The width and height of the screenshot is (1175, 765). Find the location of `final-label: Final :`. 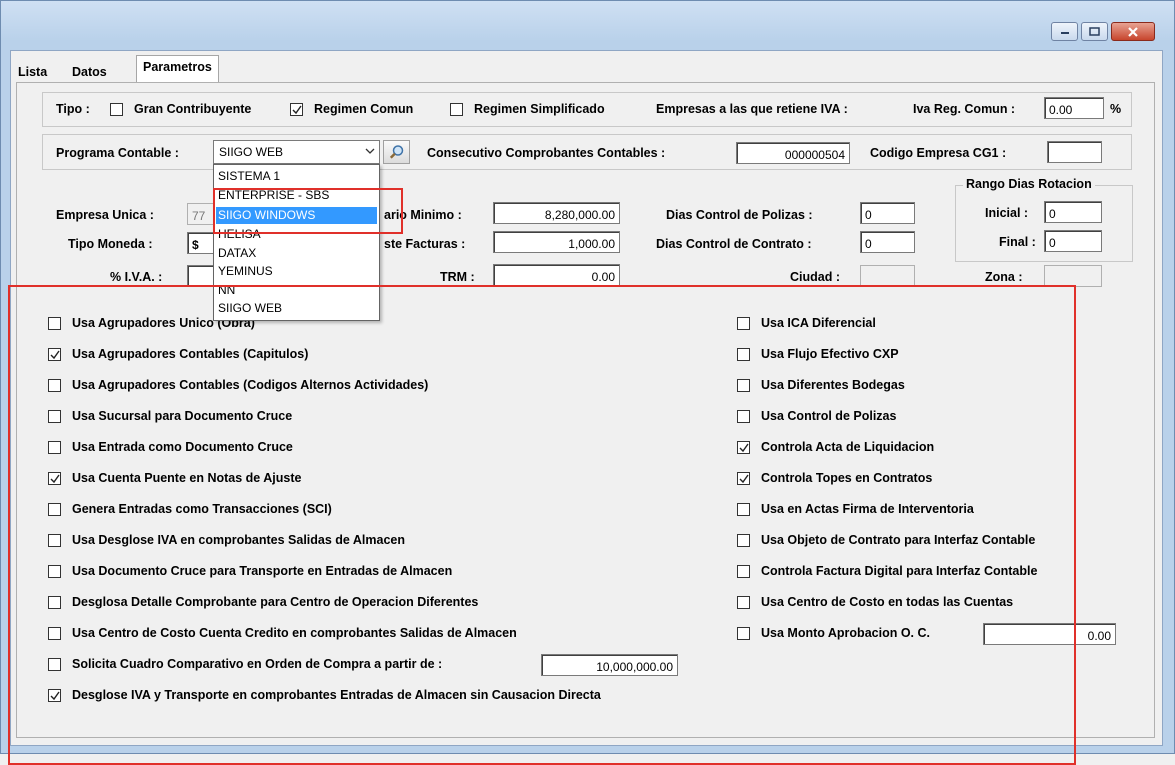

final-label: Final : is located at coordinates (1017, 242).